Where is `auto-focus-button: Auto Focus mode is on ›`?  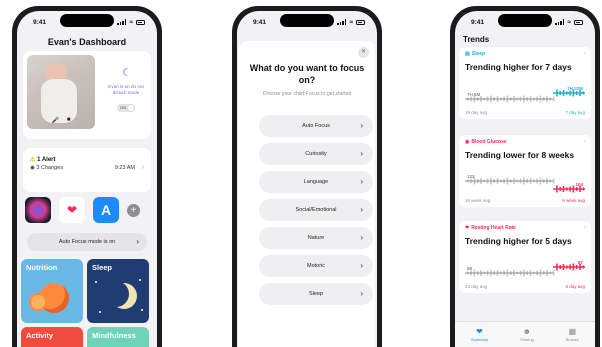
auto-focus-button: Auto Focus mode is on › is located at coordinates (87, 242).